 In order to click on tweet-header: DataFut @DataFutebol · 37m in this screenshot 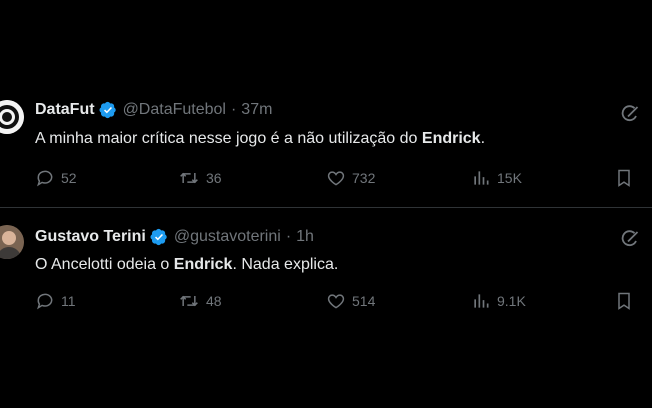, I will do `click(153, 110)`.